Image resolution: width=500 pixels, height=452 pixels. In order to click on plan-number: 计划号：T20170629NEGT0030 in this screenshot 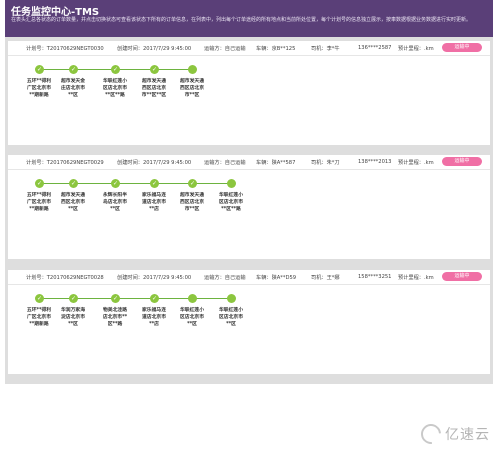, I will do `click(65, 49)`.